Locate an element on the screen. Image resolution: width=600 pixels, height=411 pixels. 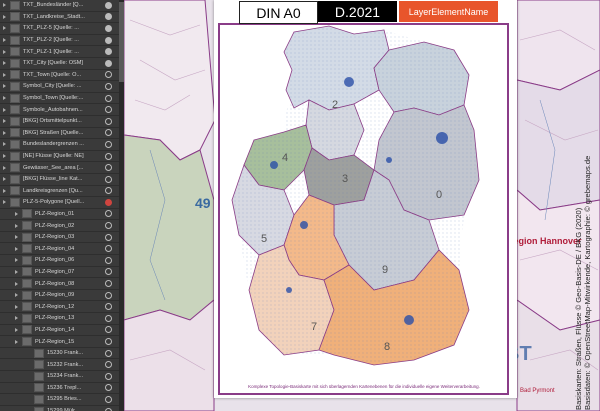
layer-row: PLZ-Region_08 is located at coordinates (62, 284).